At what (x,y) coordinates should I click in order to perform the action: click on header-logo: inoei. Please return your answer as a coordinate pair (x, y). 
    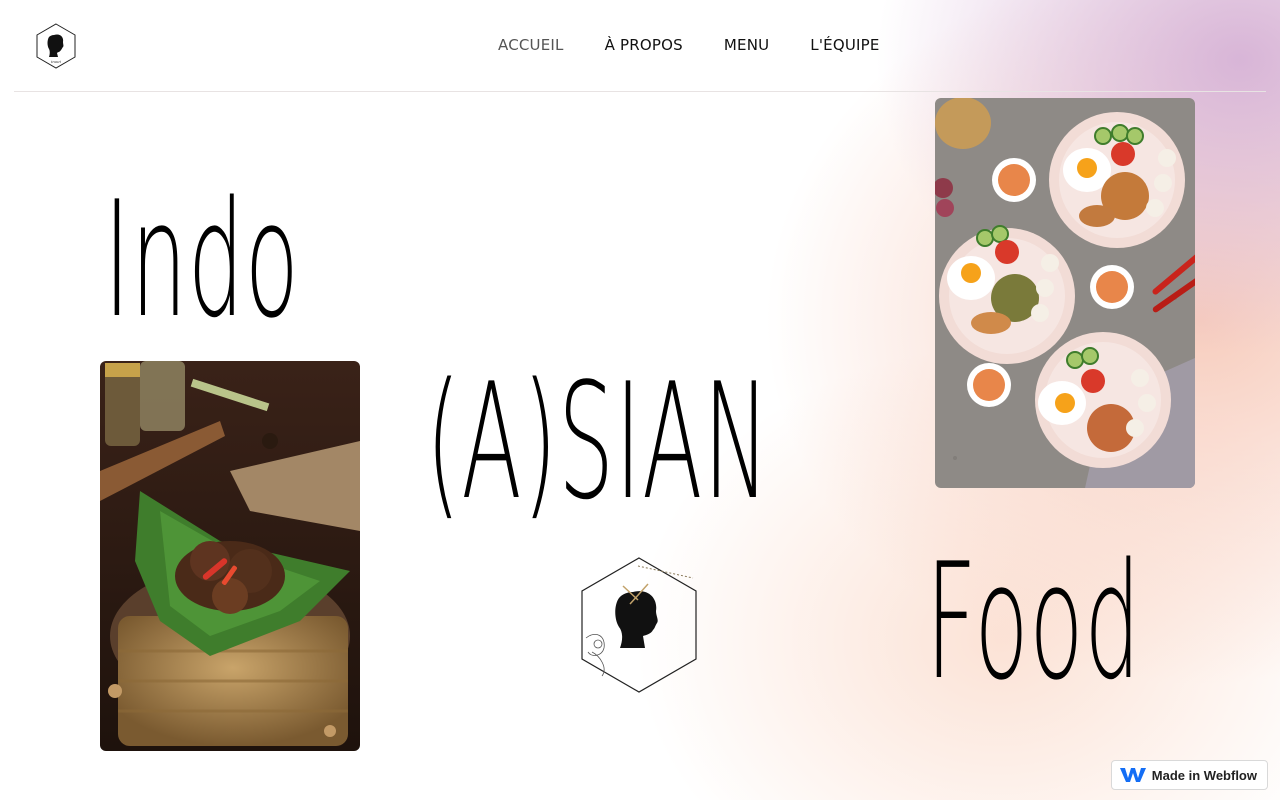
    Looking at the image, I should click on (56, 46).